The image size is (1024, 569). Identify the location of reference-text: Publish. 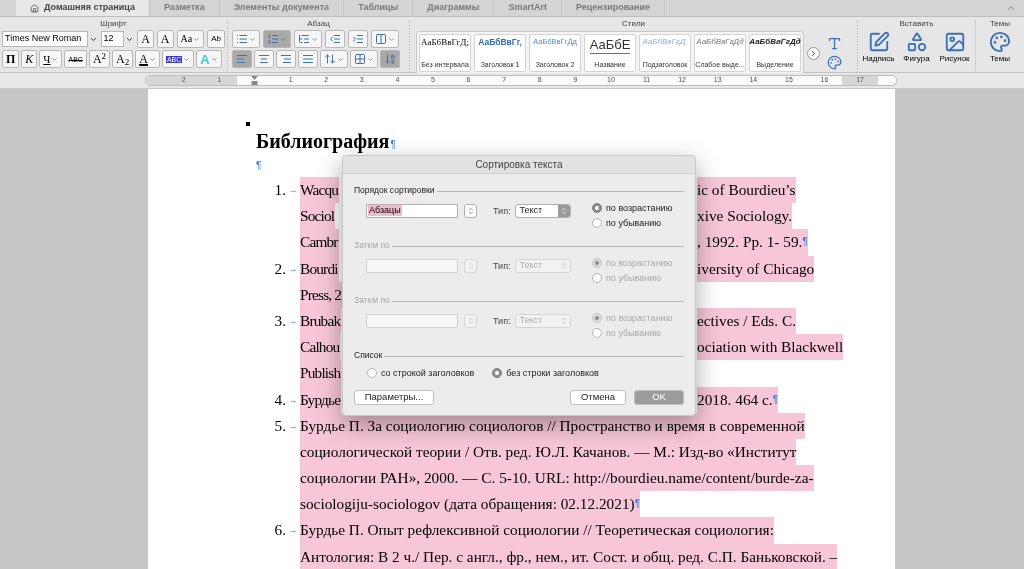
(321, 373).